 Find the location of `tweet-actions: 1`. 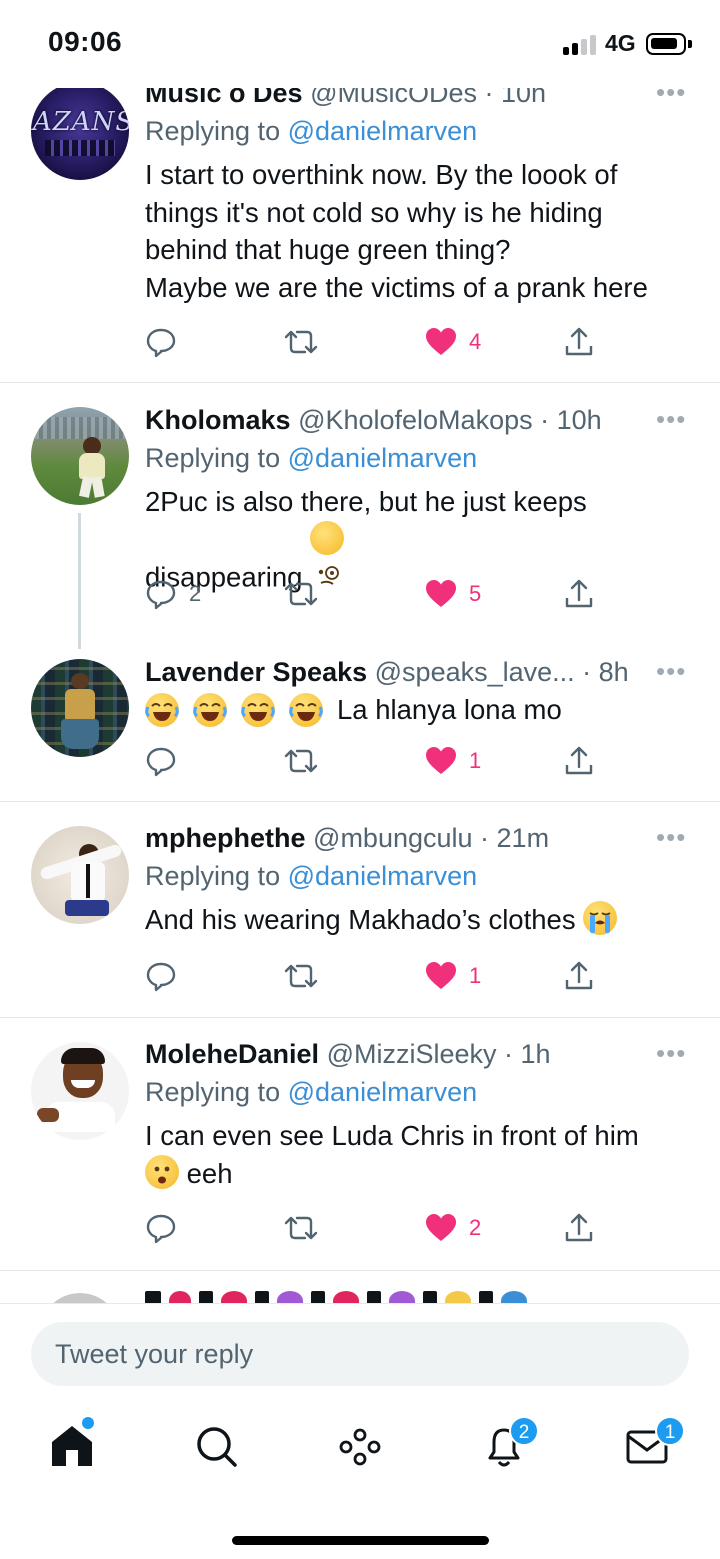

tweet-actions: 1 is located at coordinates (425, 976).